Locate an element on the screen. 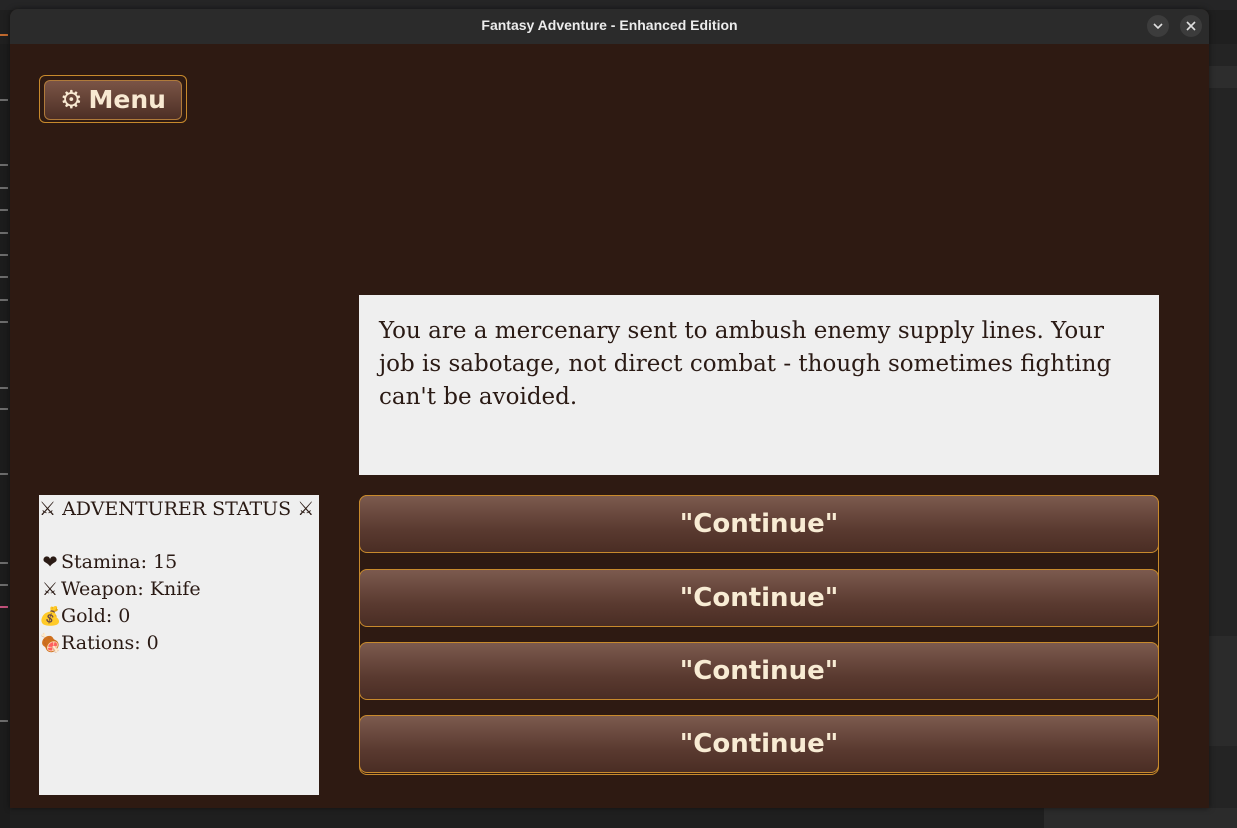 This screenshot has width=1237, height=828. menu-button-frame: ⚙ Menu is located at coordinates (113, 99).